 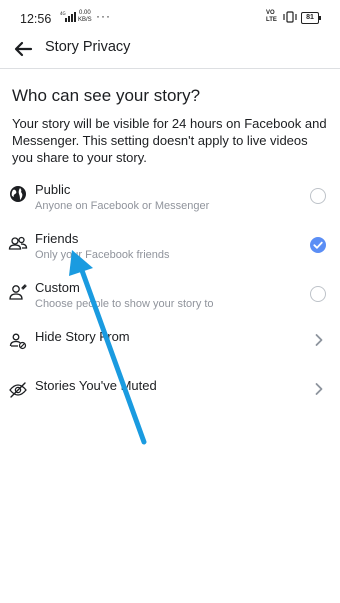 I want to click on link-label: Hide Story From, so click(x=82, y=336).